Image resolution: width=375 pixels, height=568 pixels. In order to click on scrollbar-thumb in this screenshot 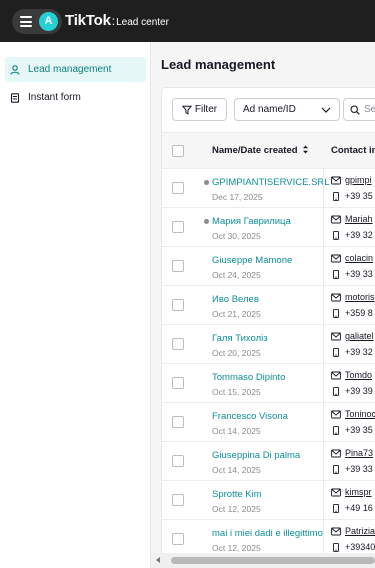, I will do `click(273, 560)`.